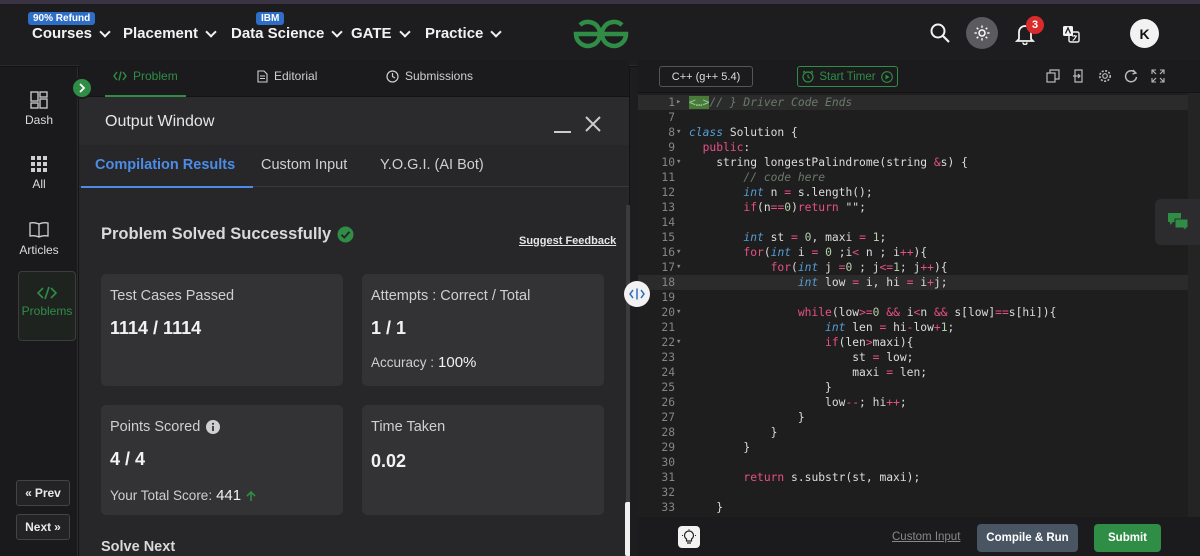 The image size is (1200, 556). What do you see at coordinates (167, 172) in the screenshot?
I see `tab-compilation-results: Compilation Results` at bounding box center [167, 172].